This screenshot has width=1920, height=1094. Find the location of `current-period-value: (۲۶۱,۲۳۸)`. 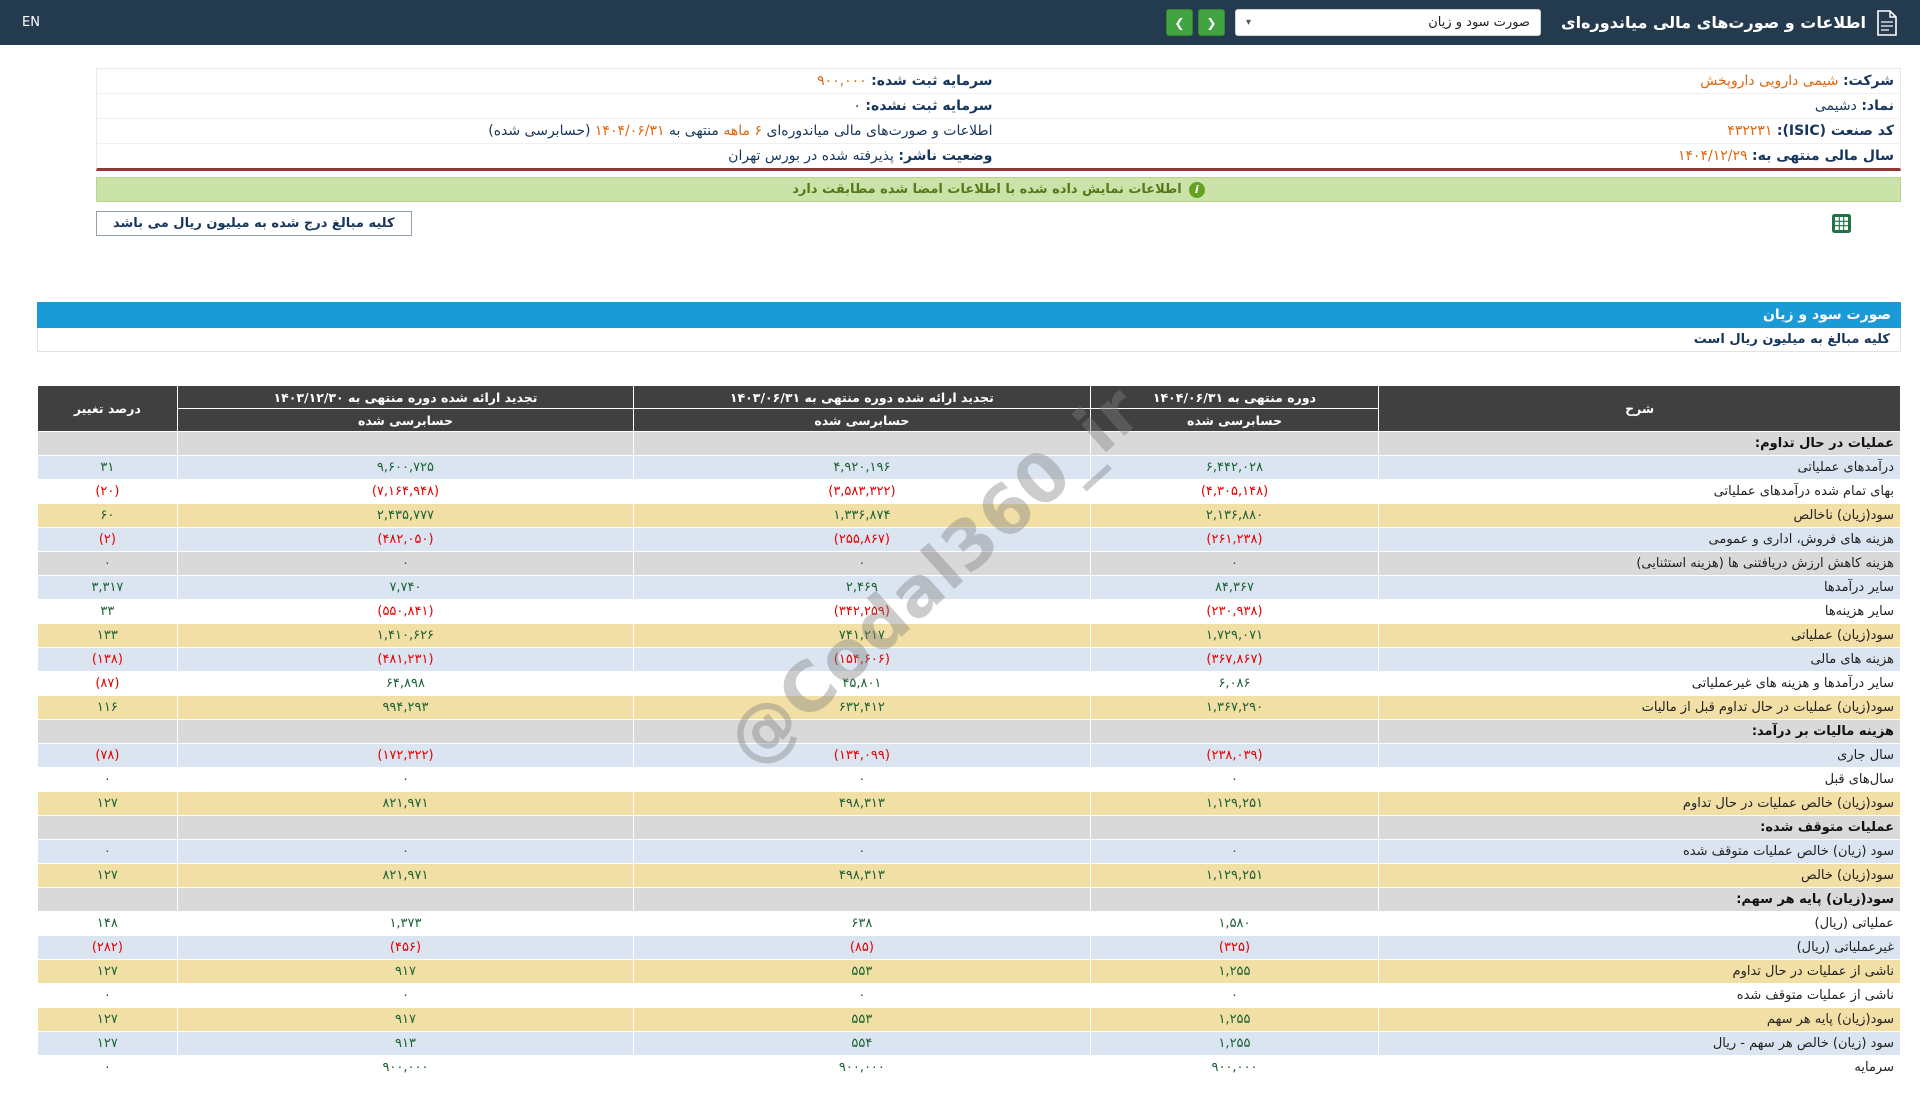

current-period-value: (۲۶۱,۲۳۸) is located at coordinates (1234, 539).